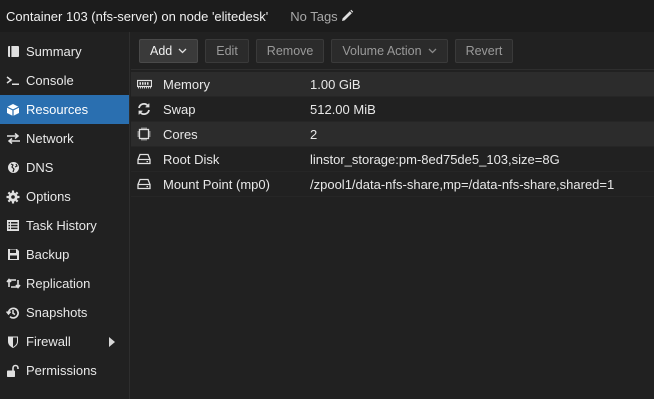  What do you see at coordinates (392, 109) in the screenshot?
I see `table-row: Swap 512.00 MiB` at bounding box center [392, 109].